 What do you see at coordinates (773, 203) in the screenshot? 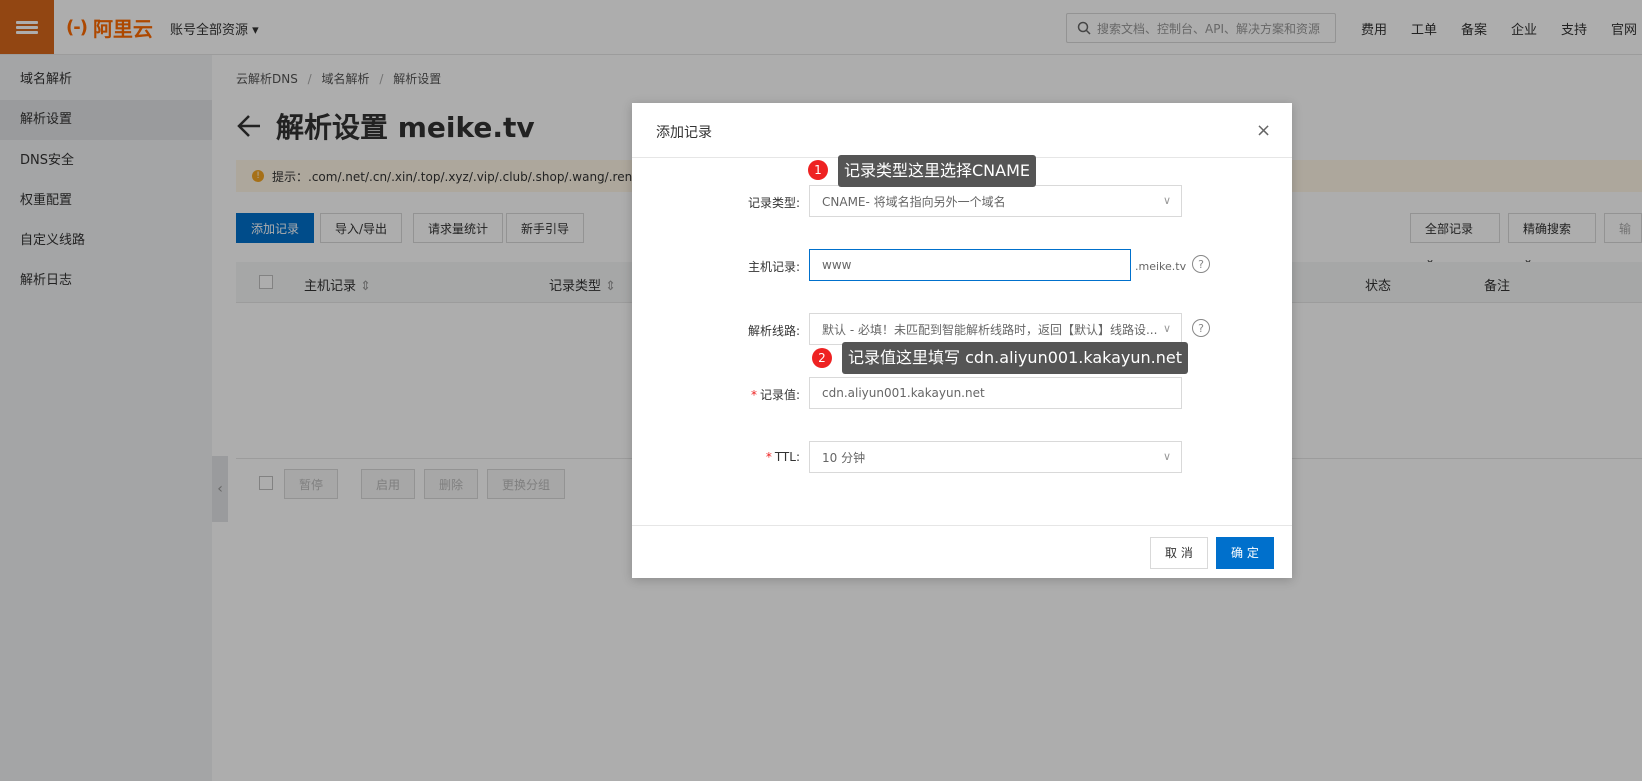
I see `record-type-label: 记录类型:` at bounding box center [773, 203].